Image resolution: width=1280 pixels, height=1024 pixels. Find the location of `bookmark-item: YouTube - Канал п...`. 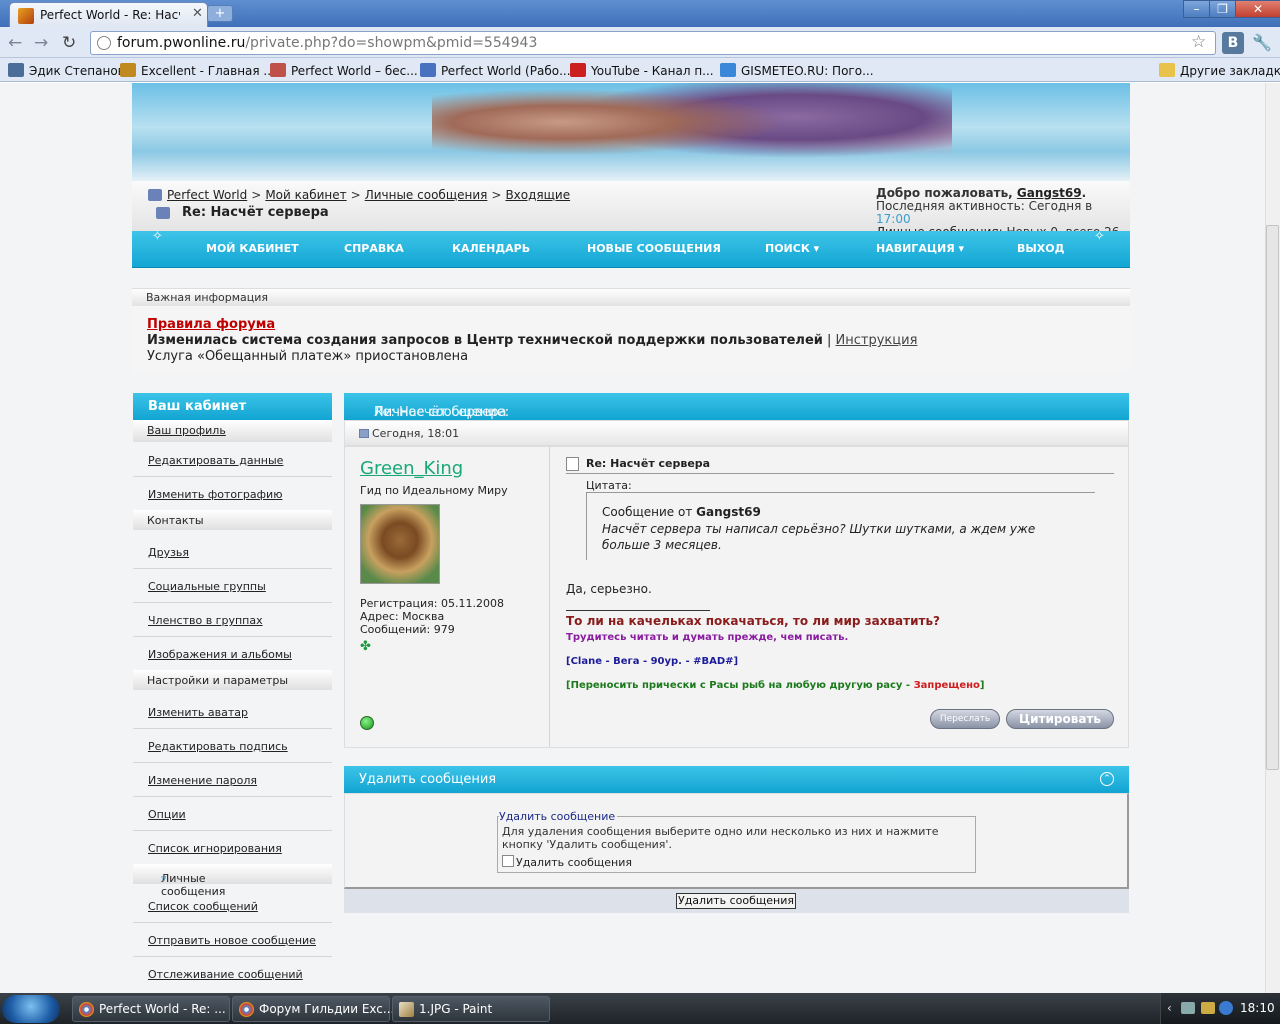

bookmark-item: YouTube - Канал п... is located at coordinates (642, 70).